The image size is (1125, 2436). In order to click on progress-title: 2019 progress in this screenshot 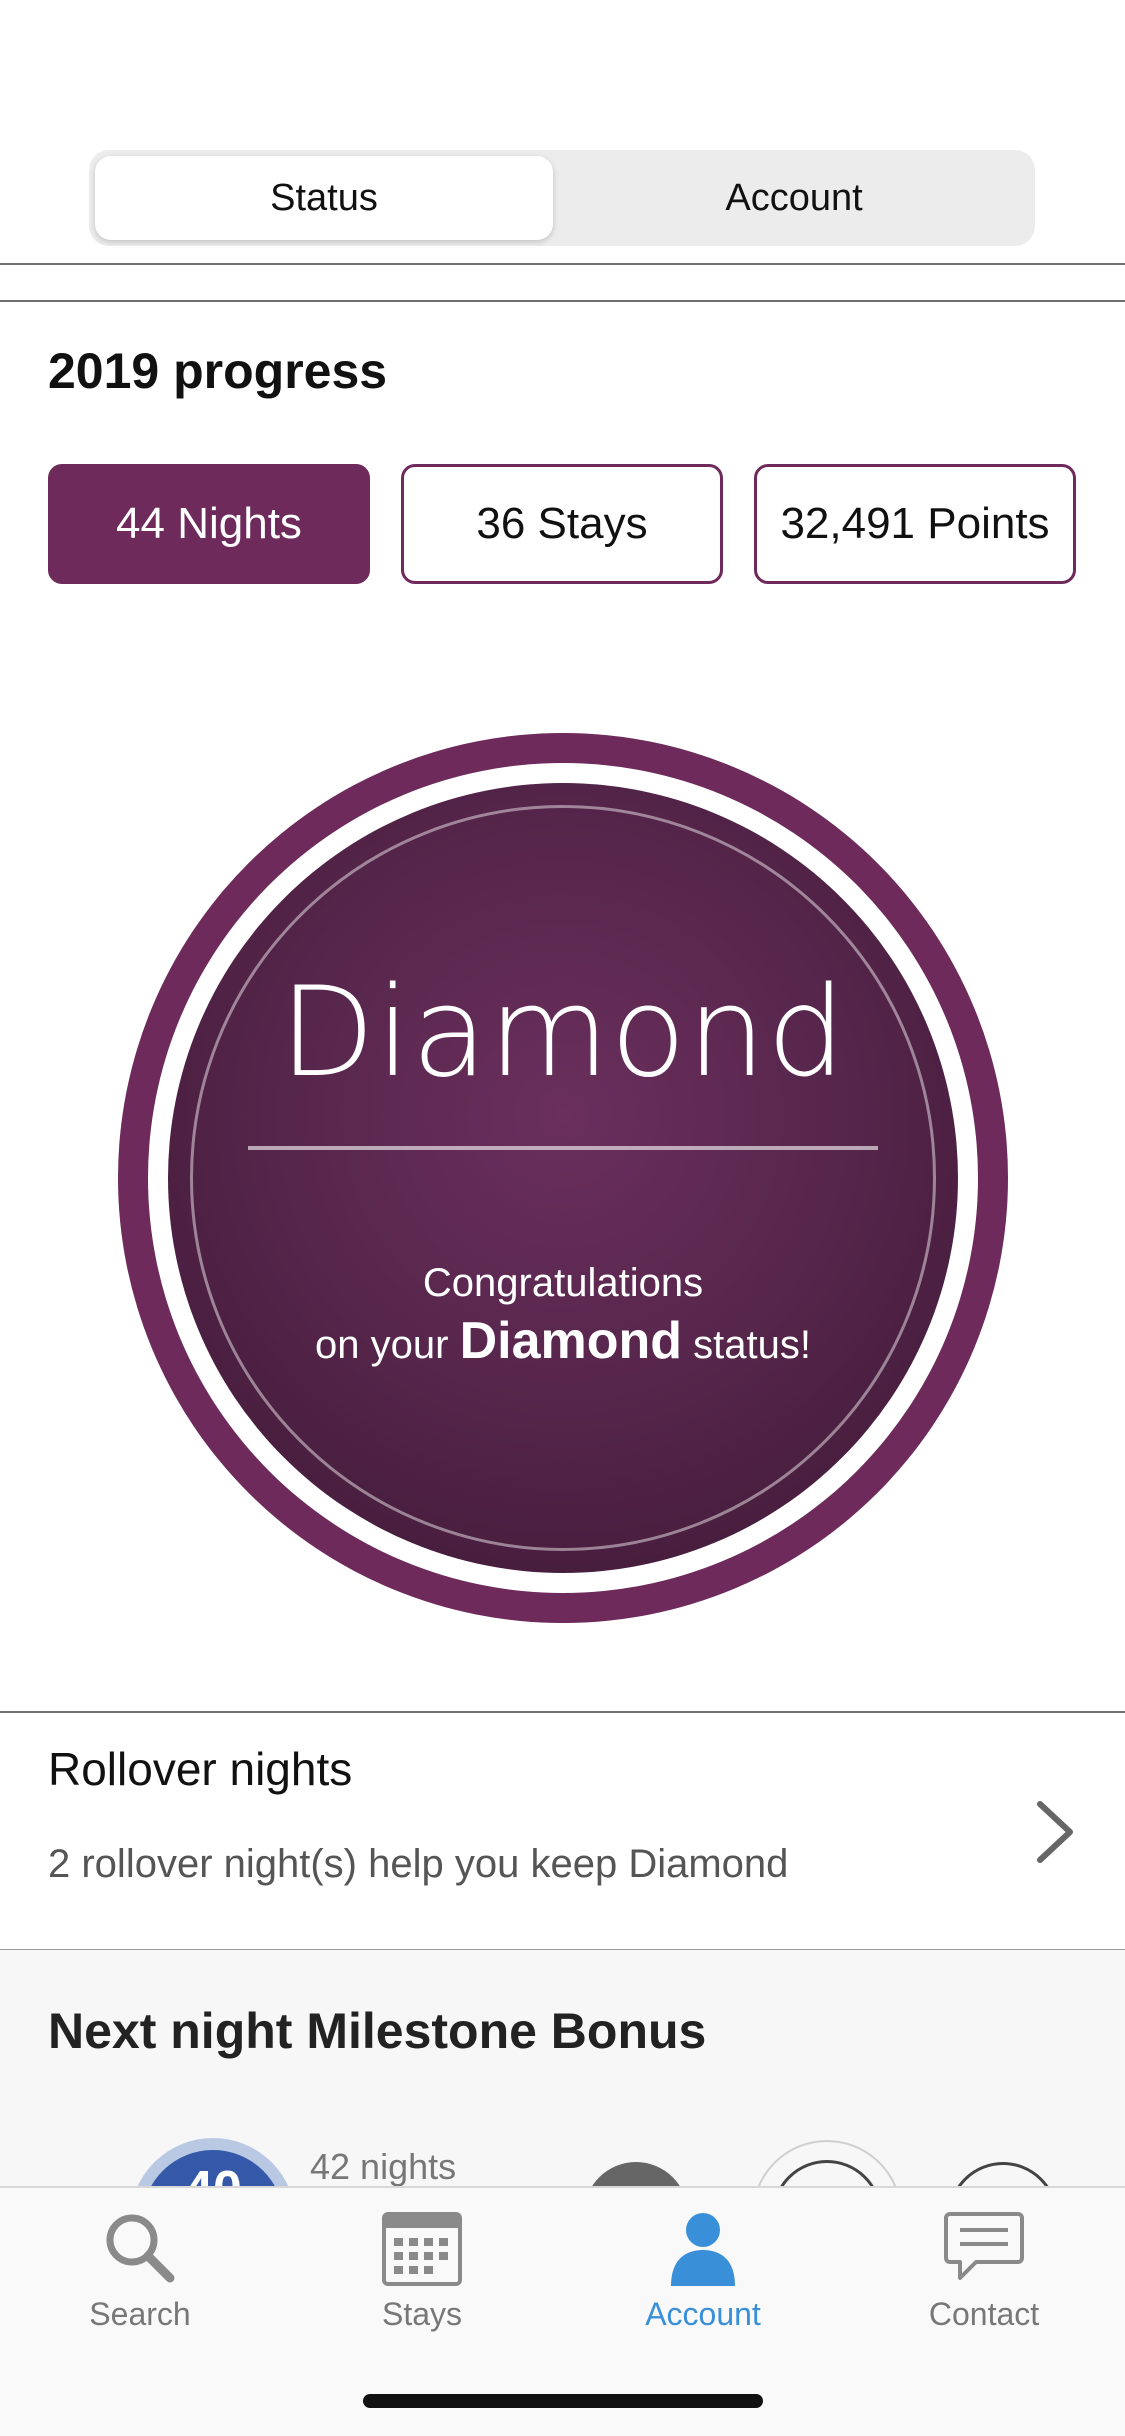, I will do `click(218, 371)`.